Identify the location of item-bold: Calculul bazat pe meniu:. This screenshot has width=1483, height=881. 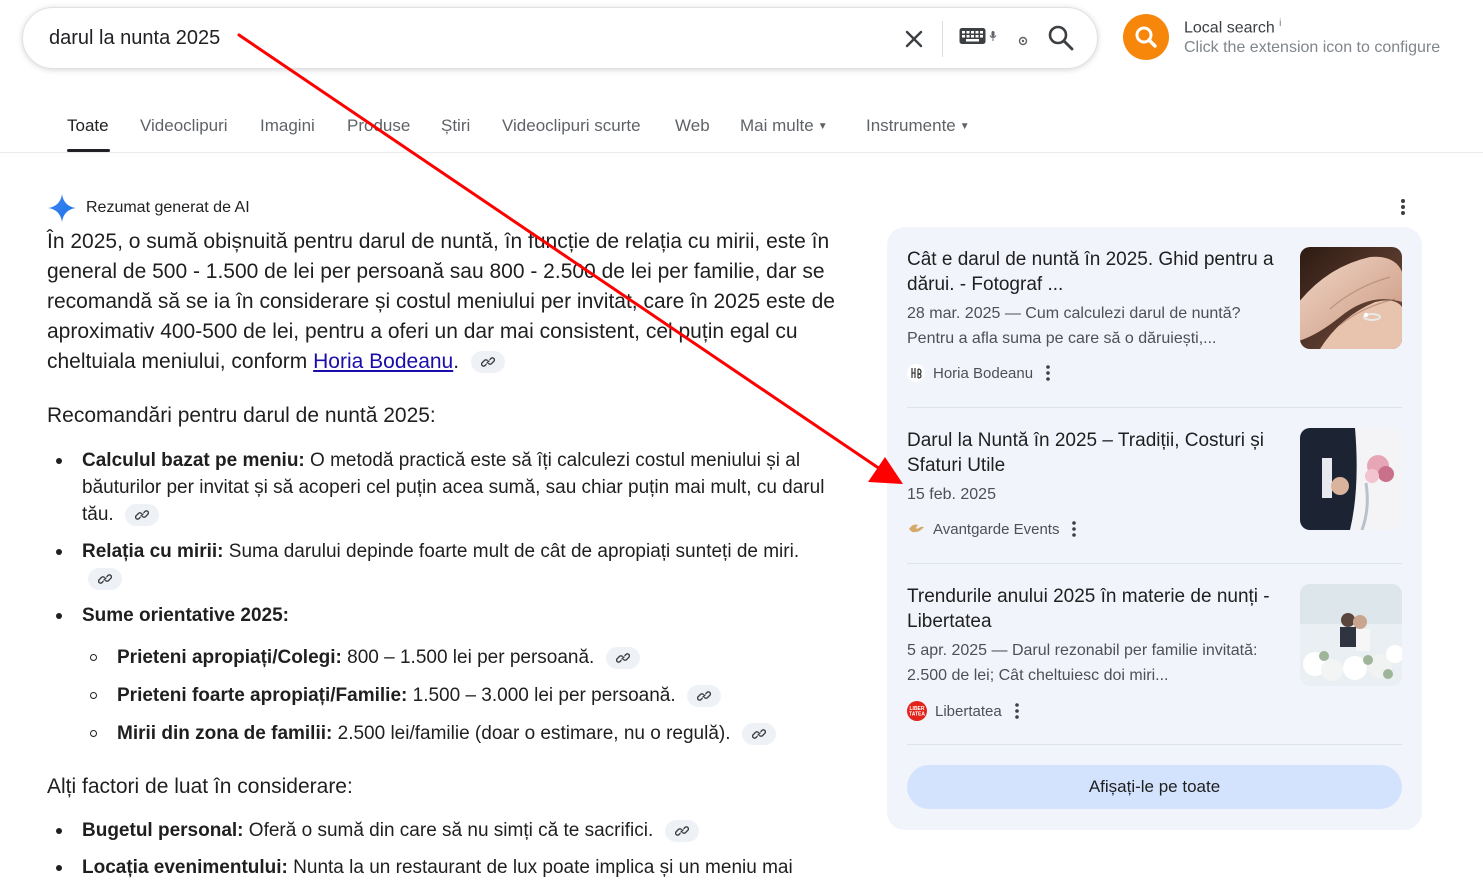
(193, 460).